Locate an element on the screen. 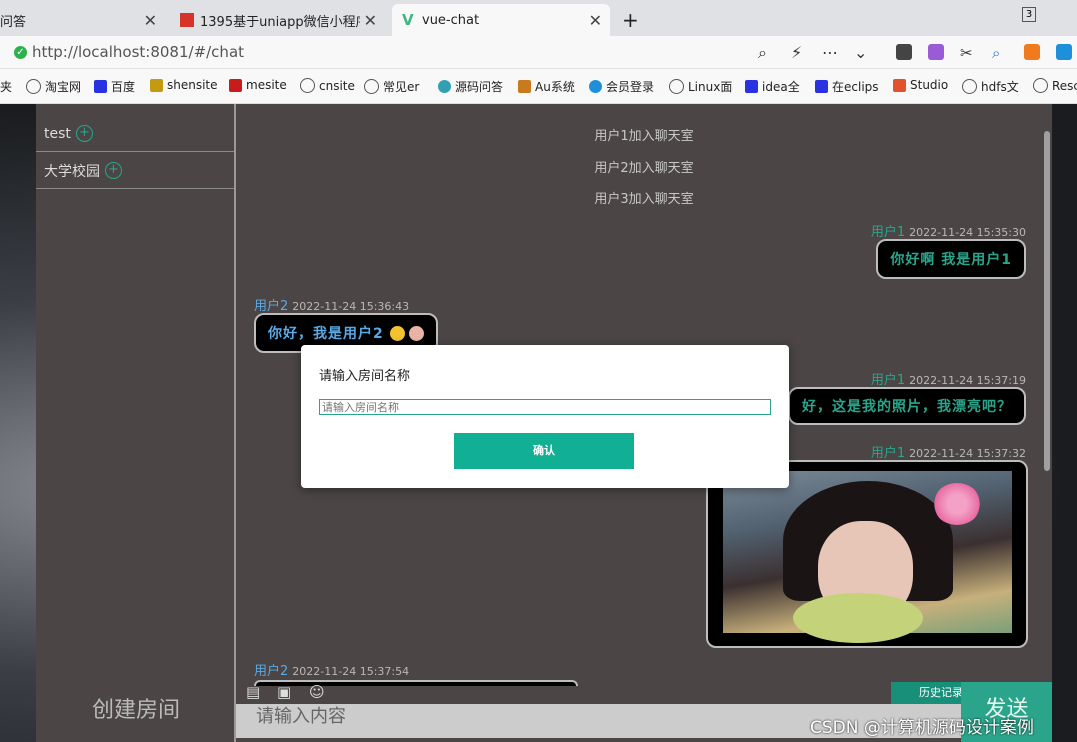 This screenshot has height=742, width=1077. create-room-button: 创建房间 is located at coordinates (136, 708).